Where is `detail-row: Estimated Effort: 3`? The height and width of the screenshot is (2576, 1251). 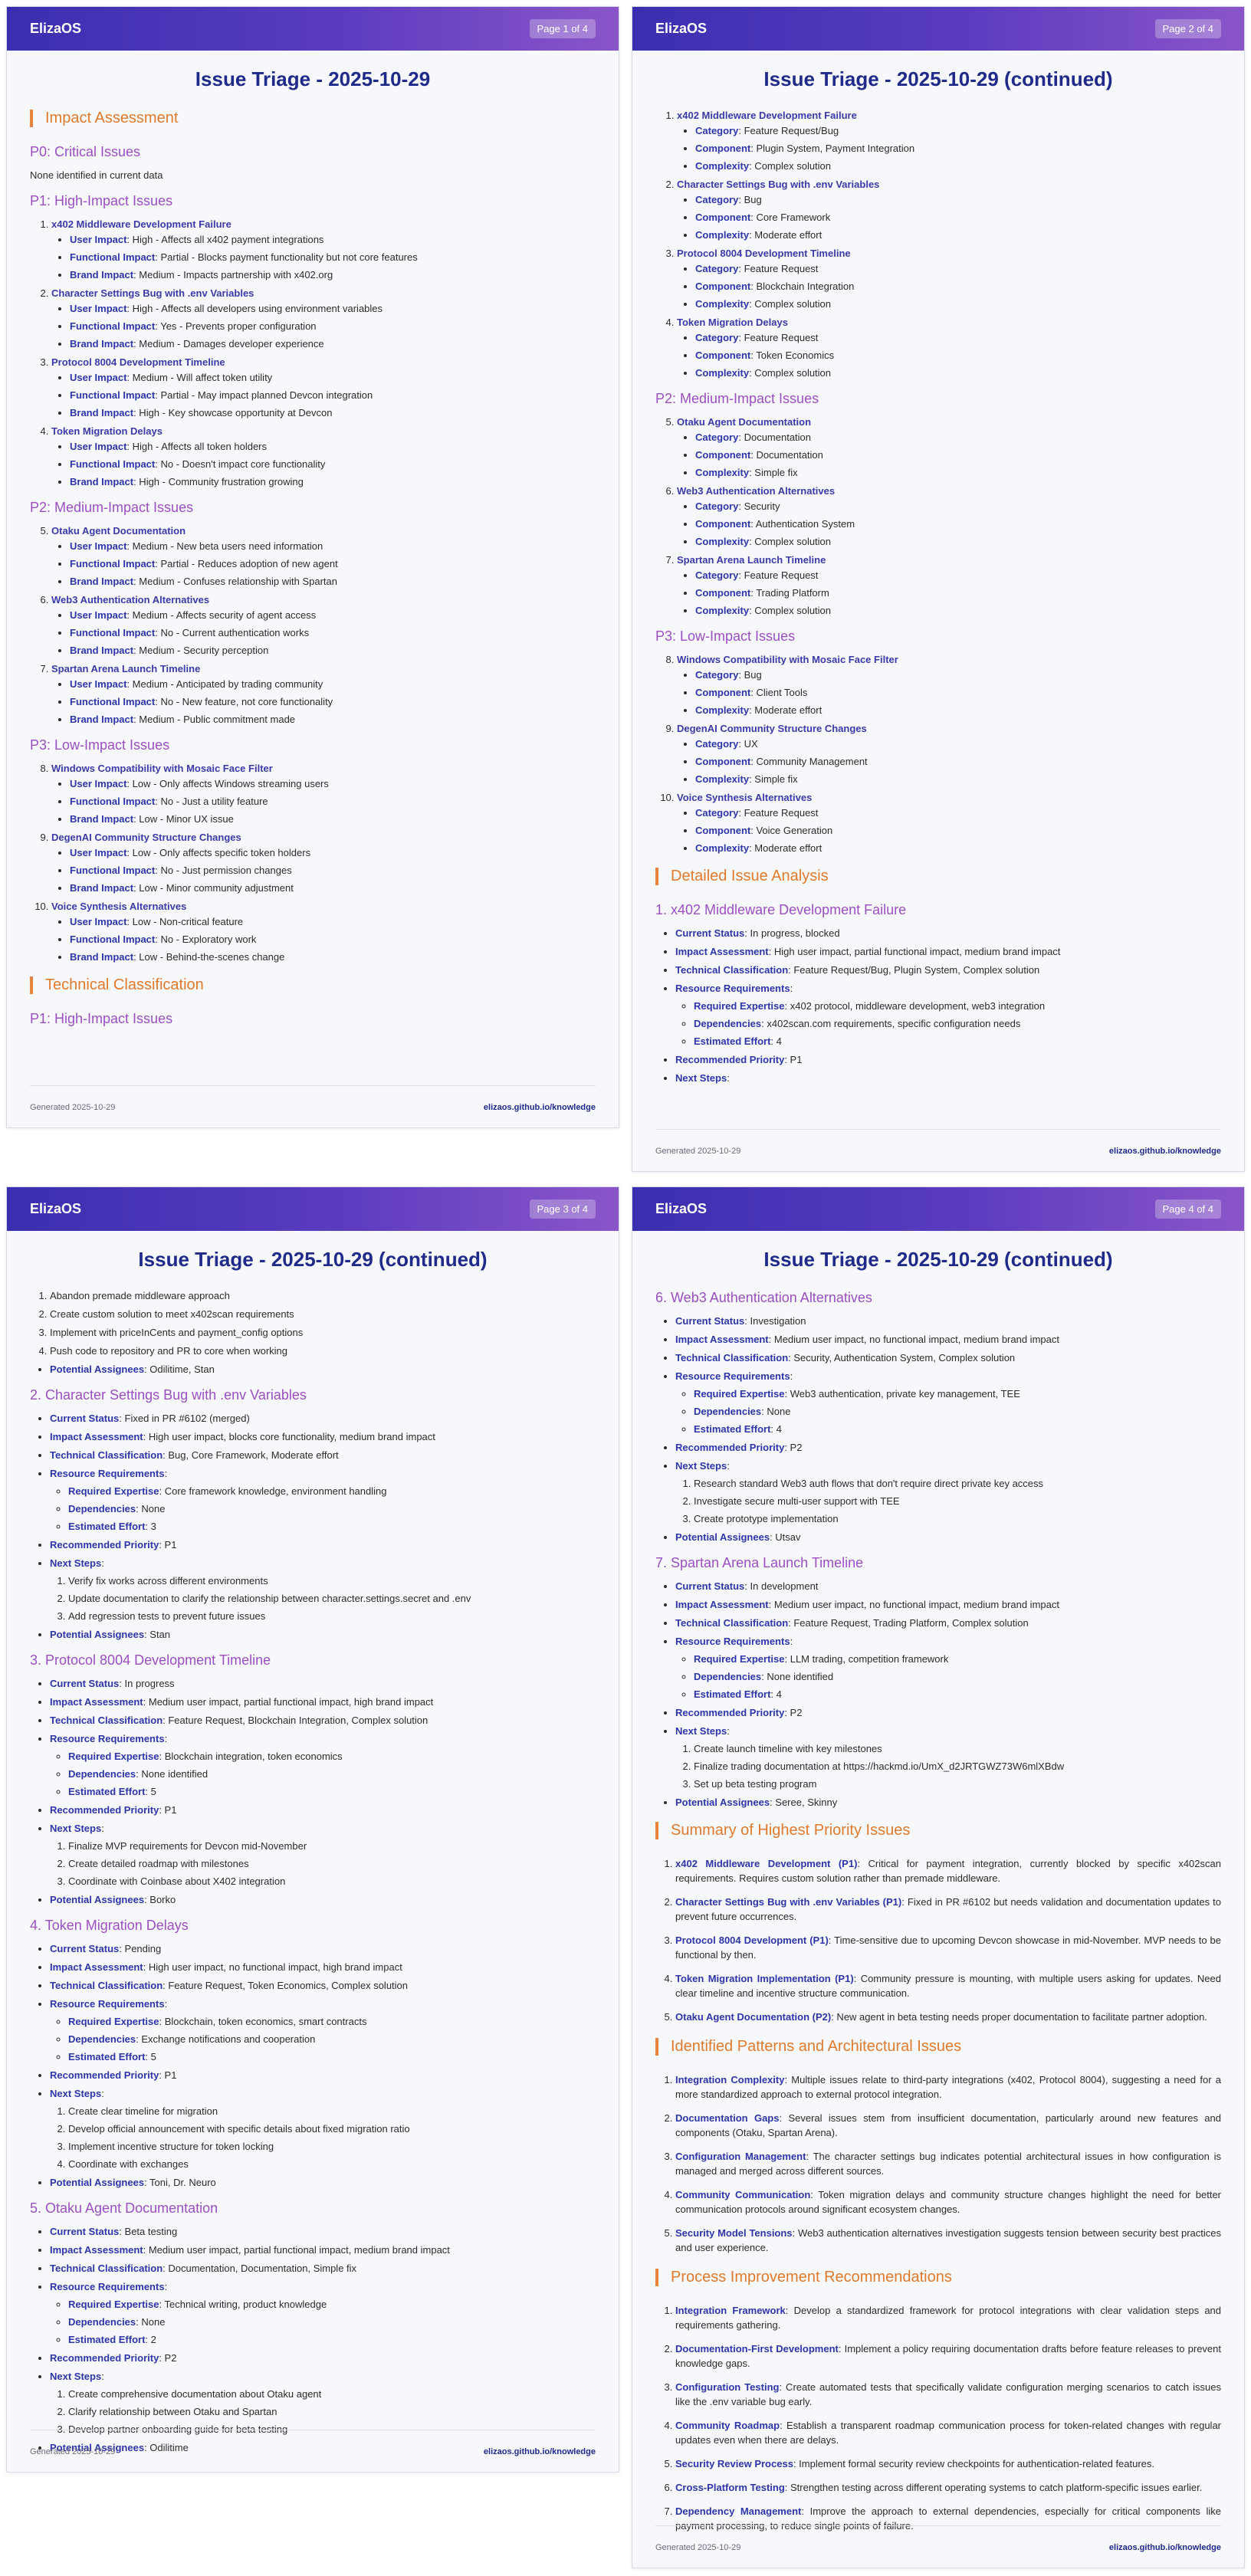 detail-row: Estimated Effort: 3 is located at coordinates (332, 1526).